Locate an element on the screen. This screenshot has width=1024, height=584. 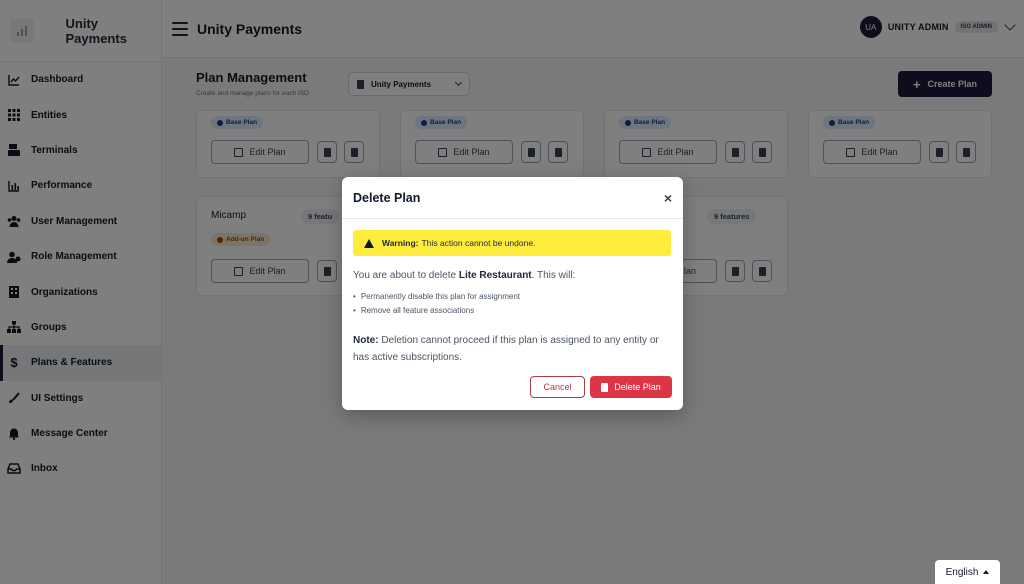
delete-label: Delete Plan is located at coordinates (637, 387).